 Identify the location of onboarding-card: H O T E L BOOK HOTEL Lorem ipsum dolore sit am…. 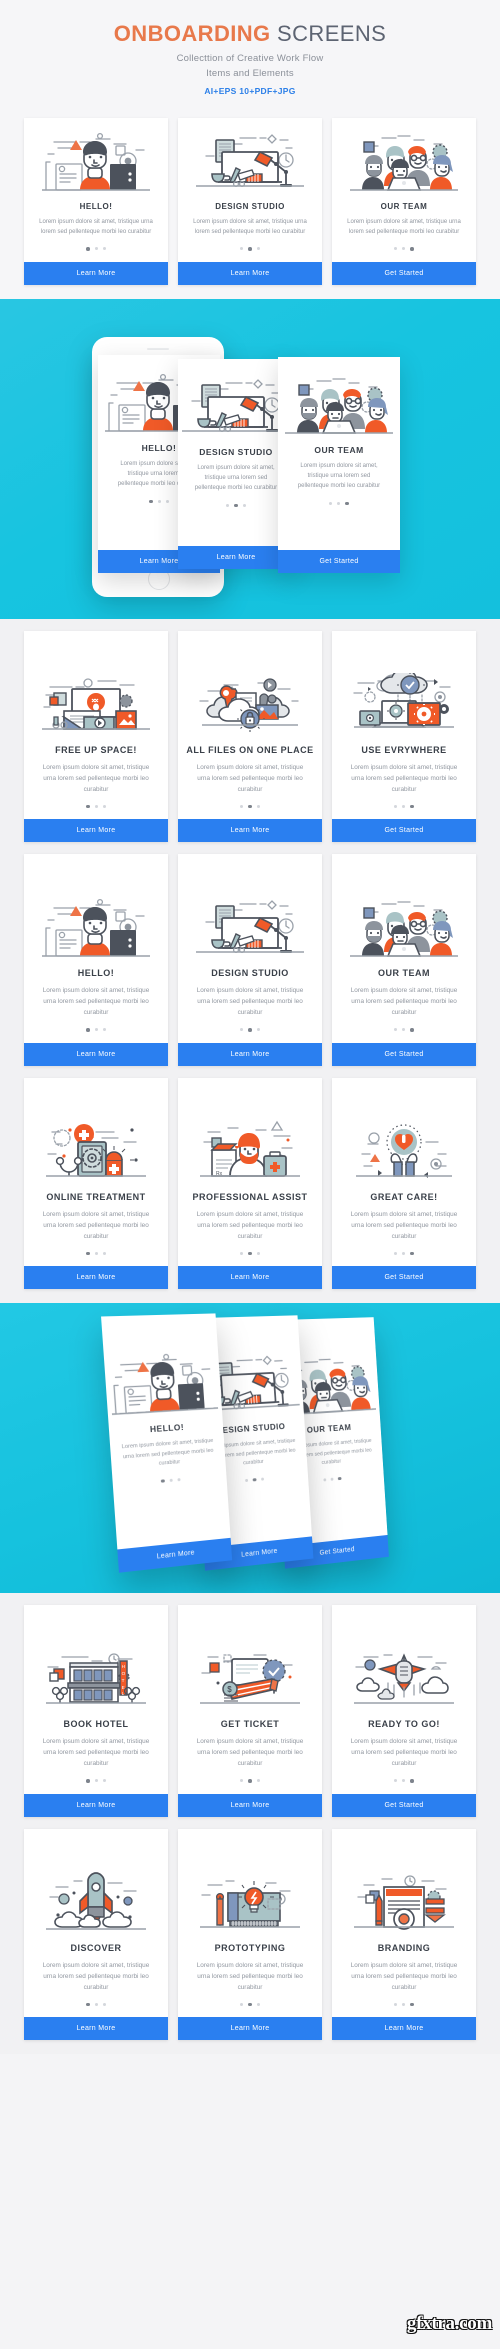
(96, 1711).